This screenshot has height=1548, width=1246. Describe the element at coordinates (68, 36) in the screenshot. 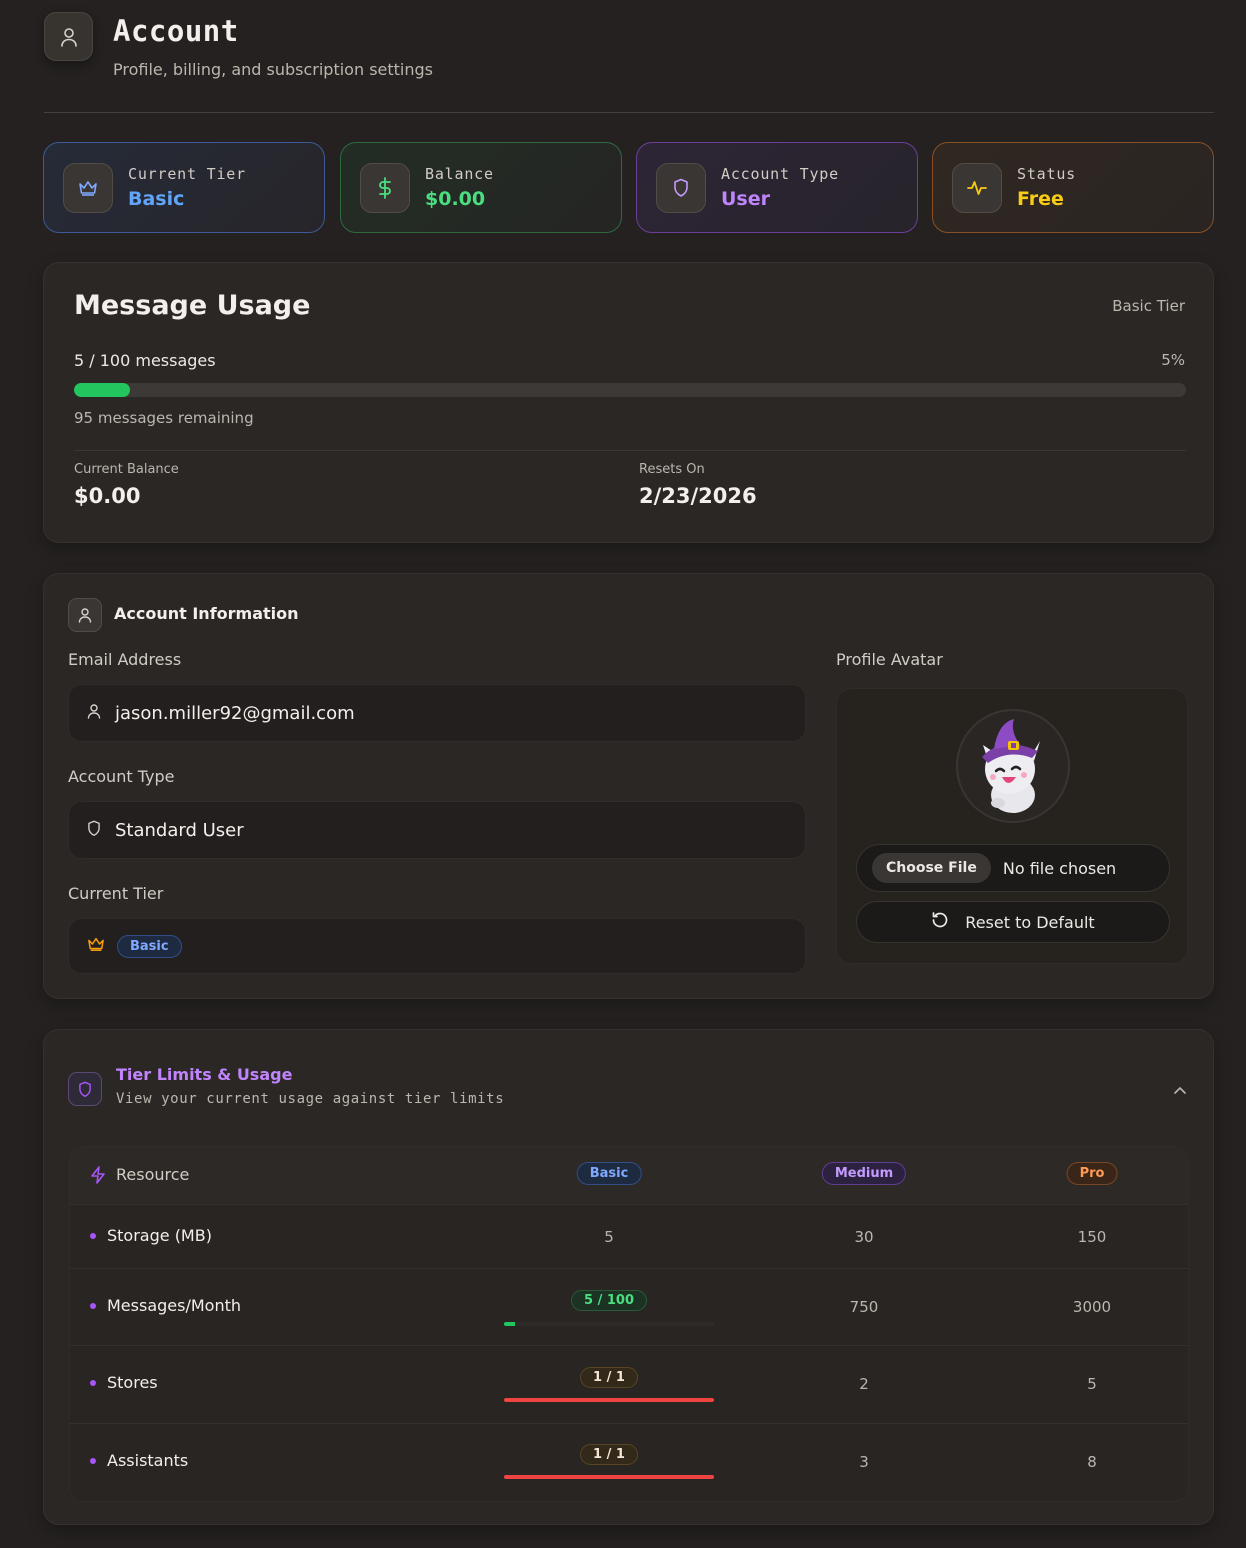

I see `account-avatar-icon` at that location.